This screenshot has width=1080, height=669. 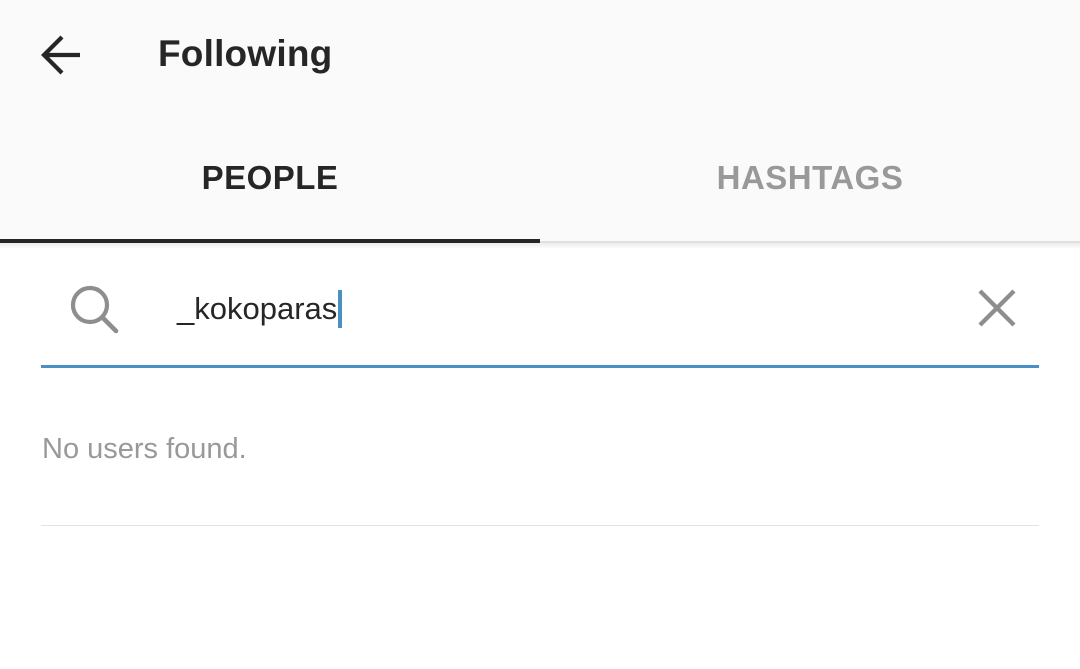 I want to click on search-input: _kokoparas, so click(x=260, y=309).